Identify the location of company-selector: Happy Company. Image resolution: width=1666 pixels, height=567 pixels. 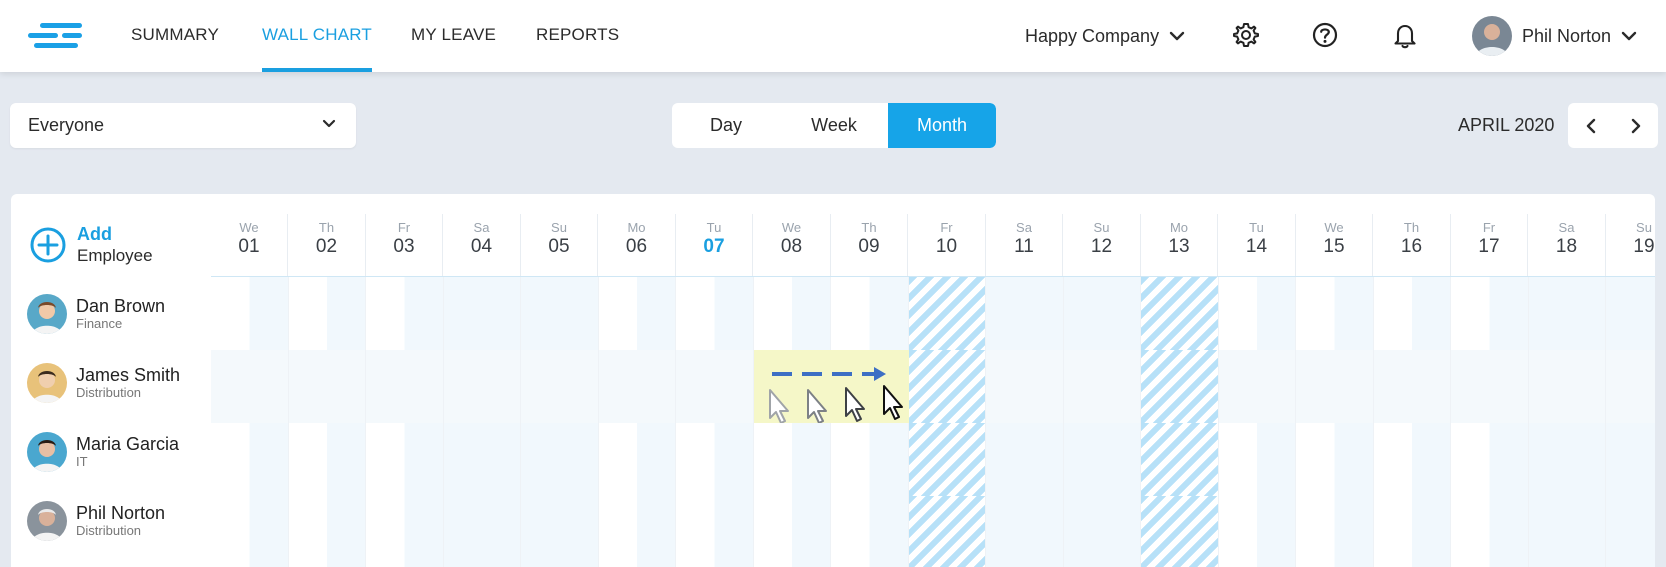
(1105, 36).